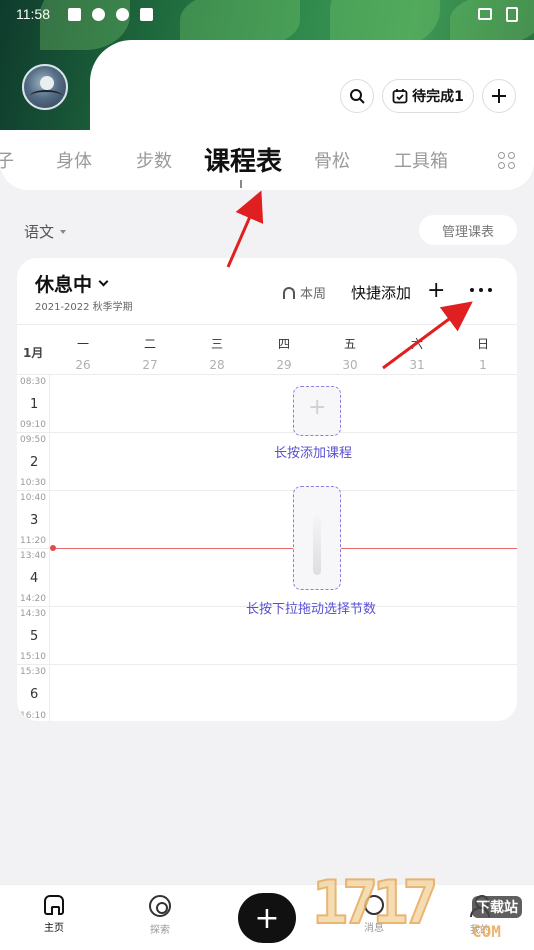  I want to click on nav-profile: 我的, so click(480, 915).